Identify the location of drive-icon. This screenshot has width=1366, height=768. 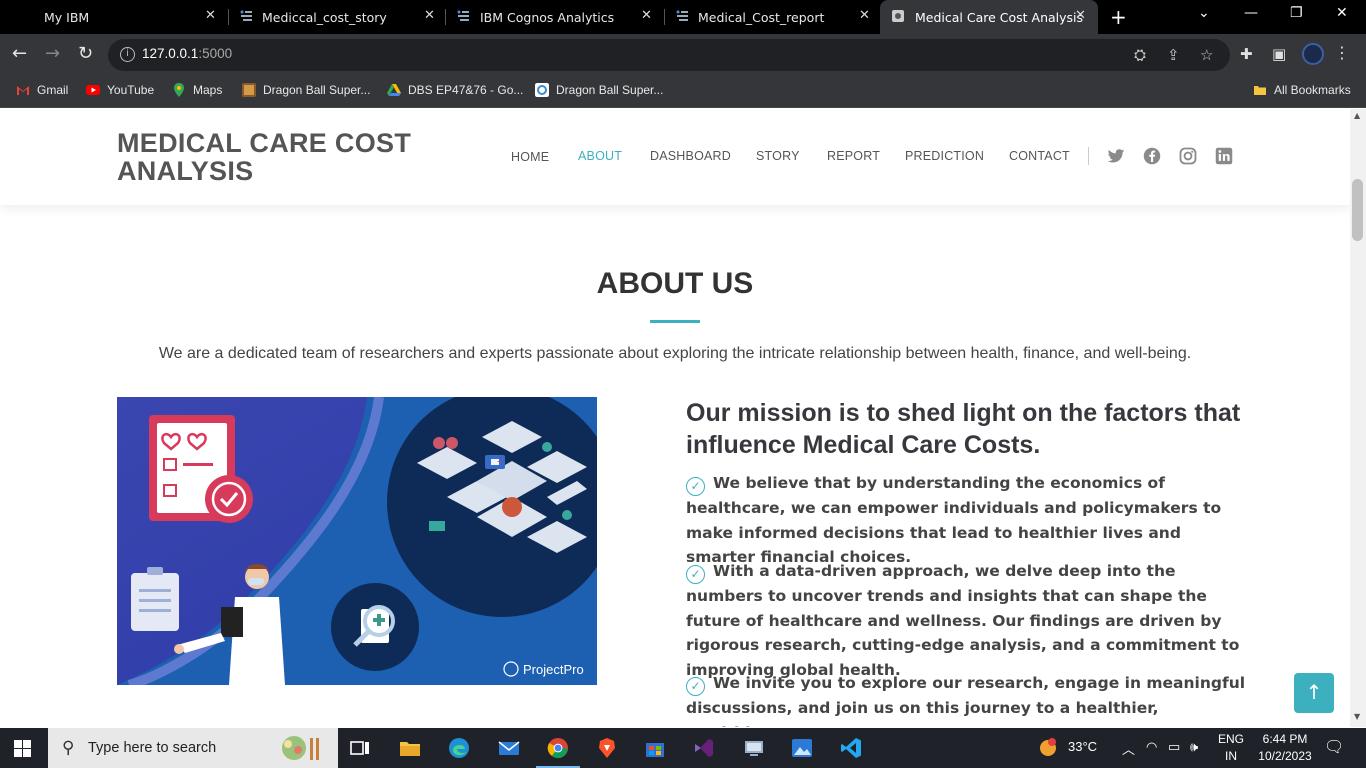
(394, 90).